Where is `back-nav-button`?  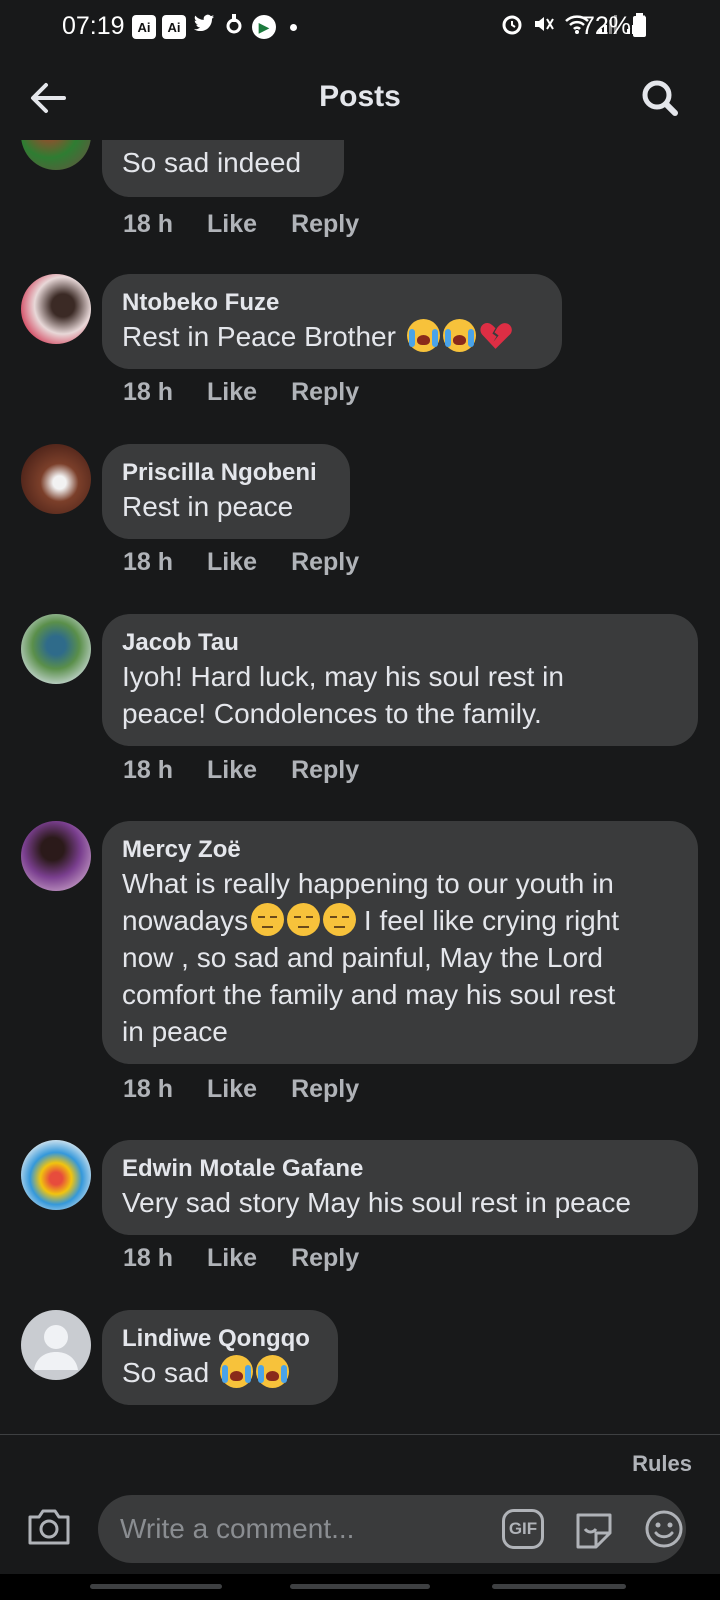
back-nav-button is located at coordinates (559, 1586).